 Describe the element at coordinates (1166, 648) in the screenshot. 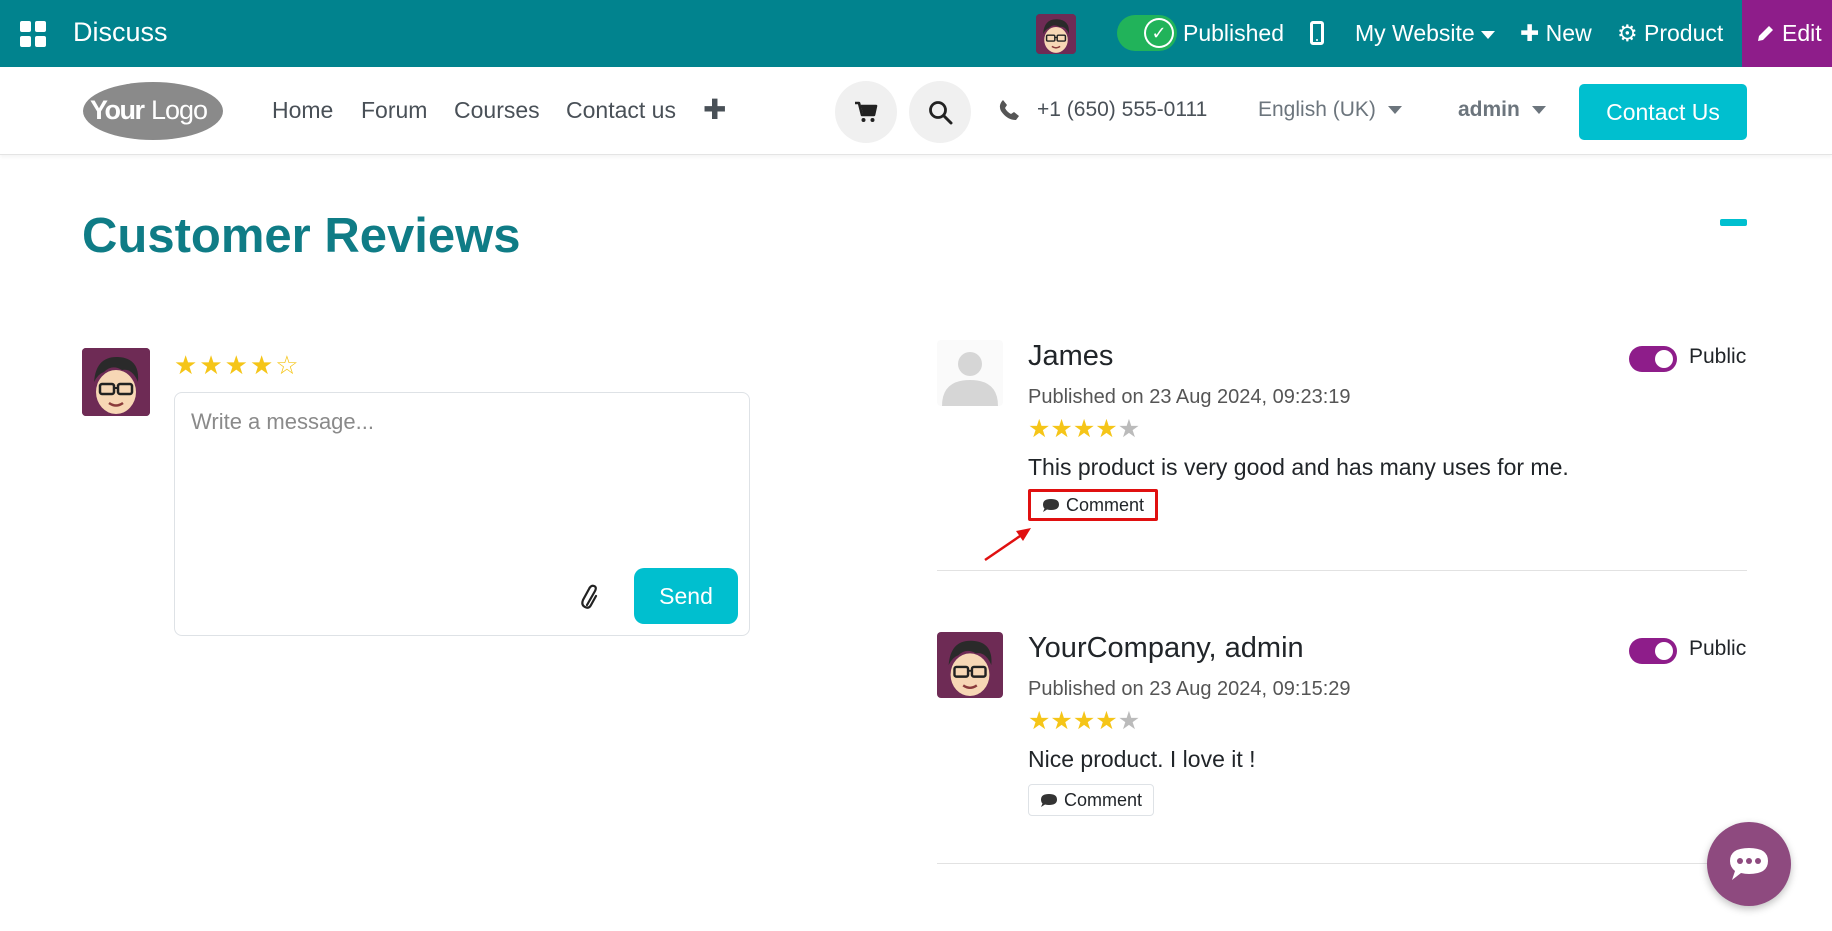

I see `review-author: YourCompany, admin` at that location.